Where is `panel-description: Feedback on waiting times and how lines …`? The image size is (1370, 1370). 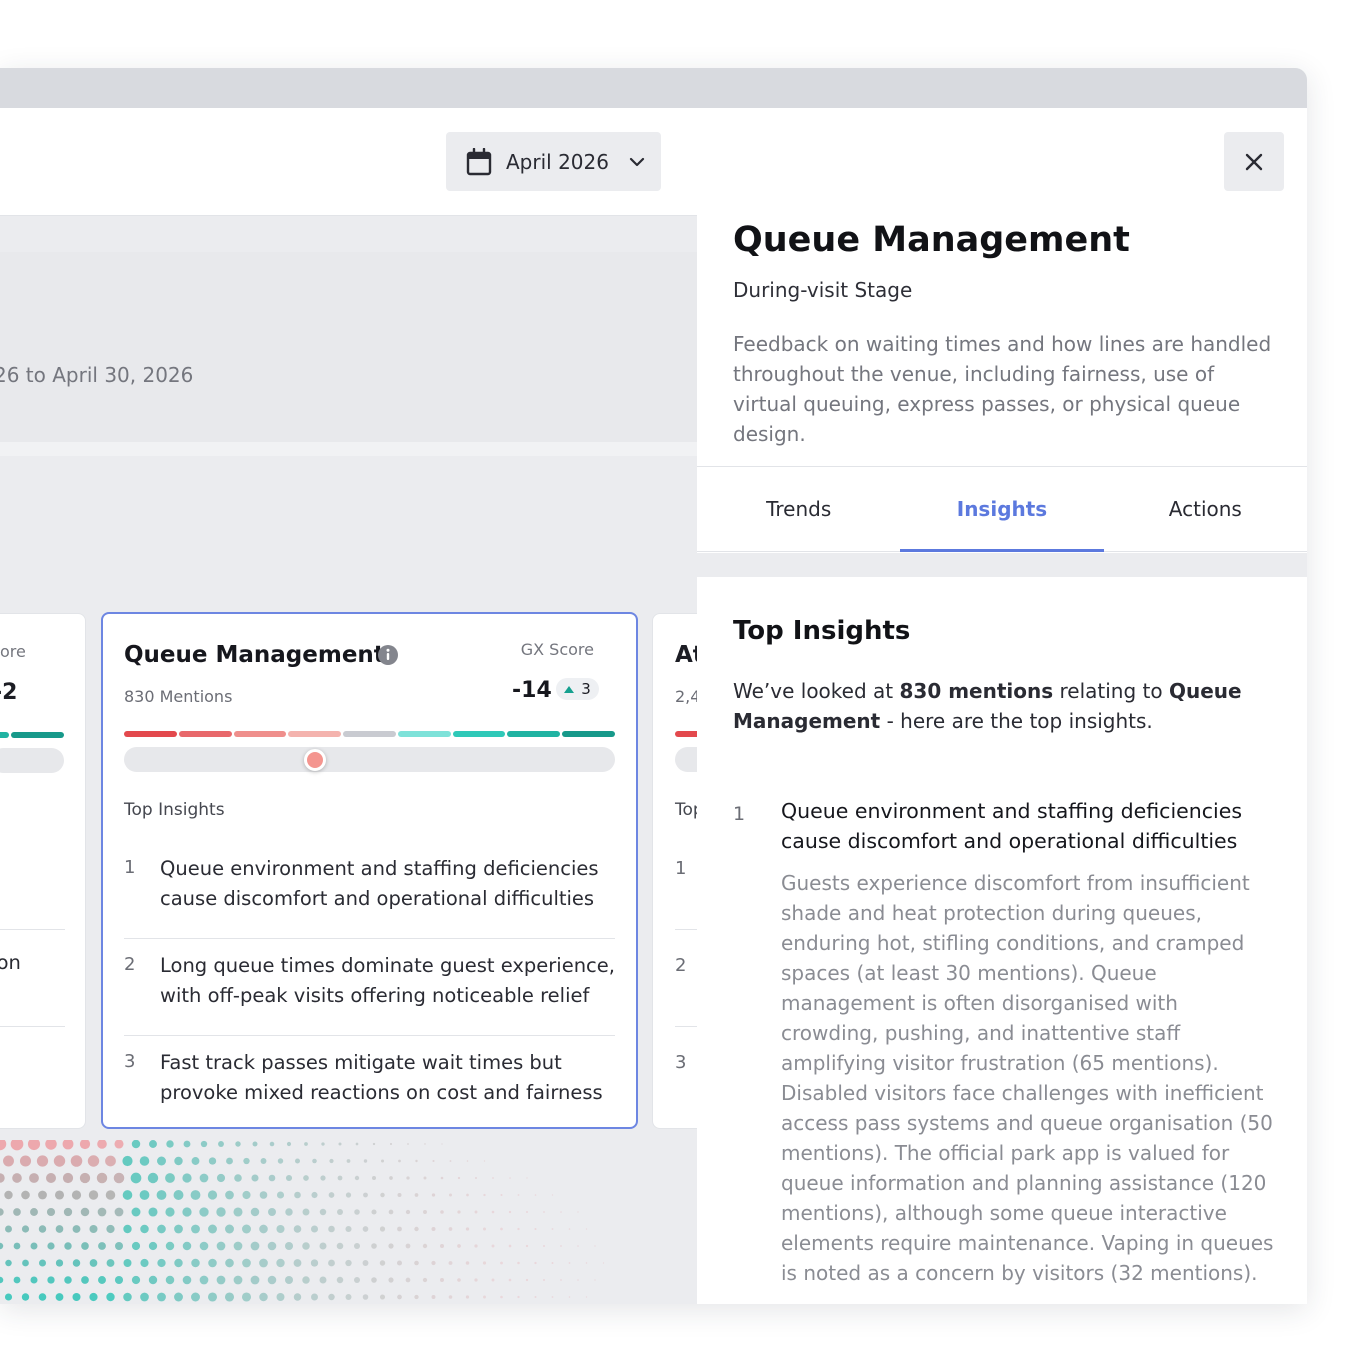 panel-description: Feedback on waiting times and how lines … is located at coordinates (1002, 389).